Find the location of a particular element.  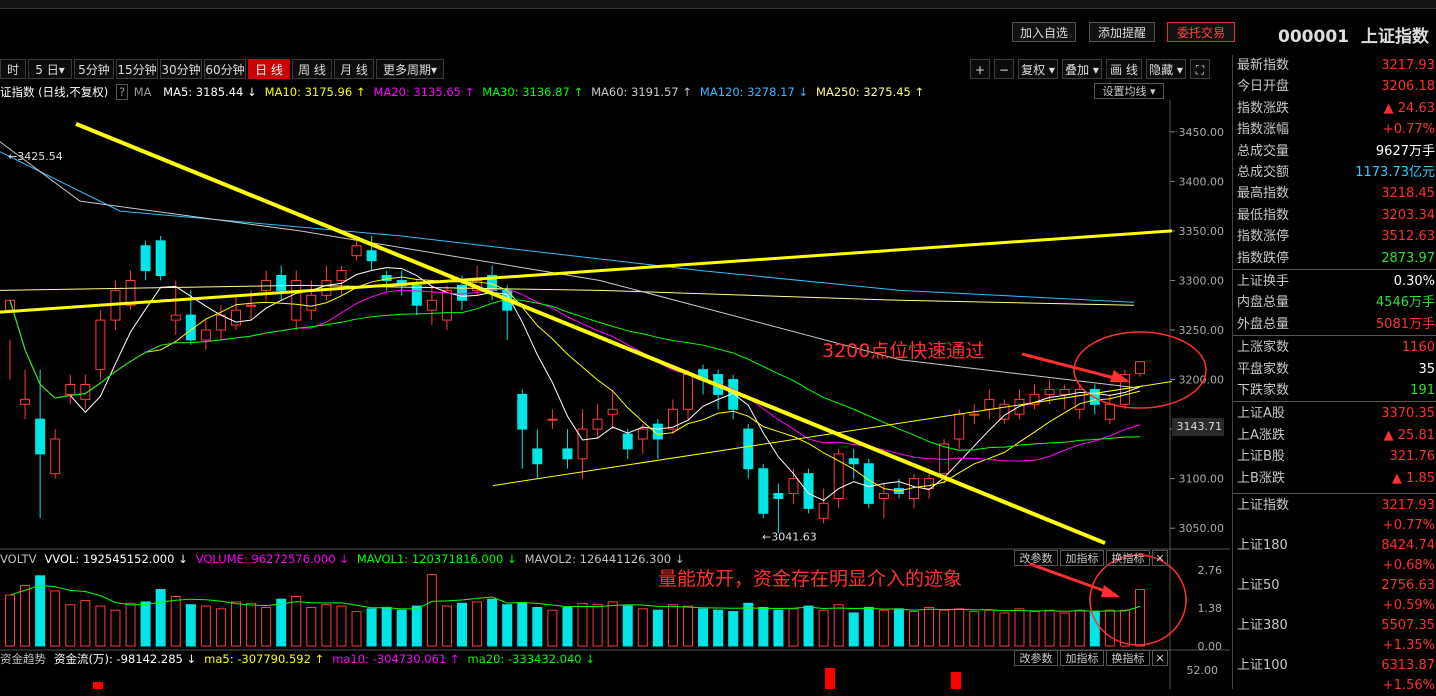

period-tab: 15分钟 is located at coordinates (137, 69).